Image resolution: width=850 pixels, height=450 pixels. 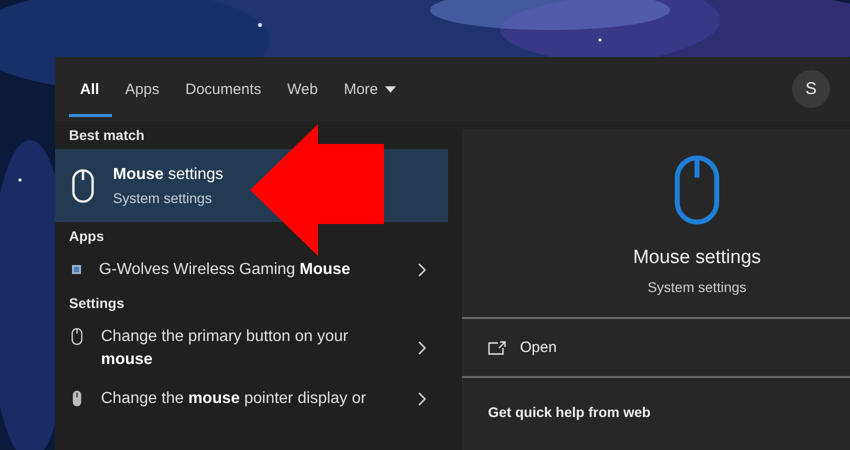 I want to click on tab: More, so click(x=370, y=91).